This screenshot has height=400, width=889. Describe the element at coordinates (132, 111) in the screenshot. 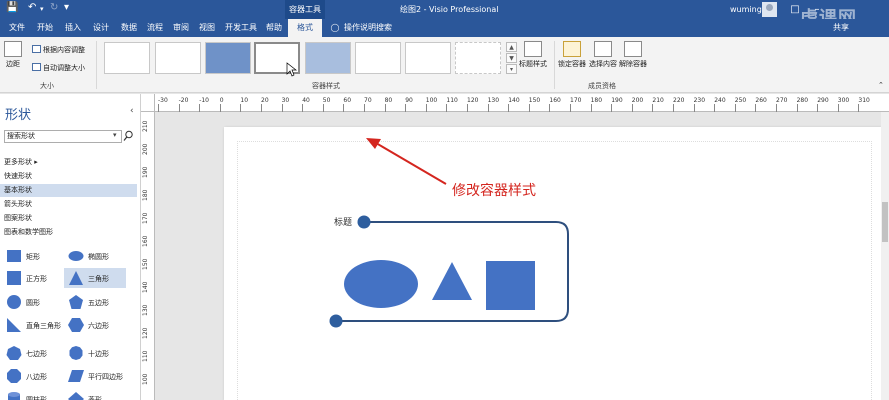

I see `collapse-panel-icon: ‹` at that location.